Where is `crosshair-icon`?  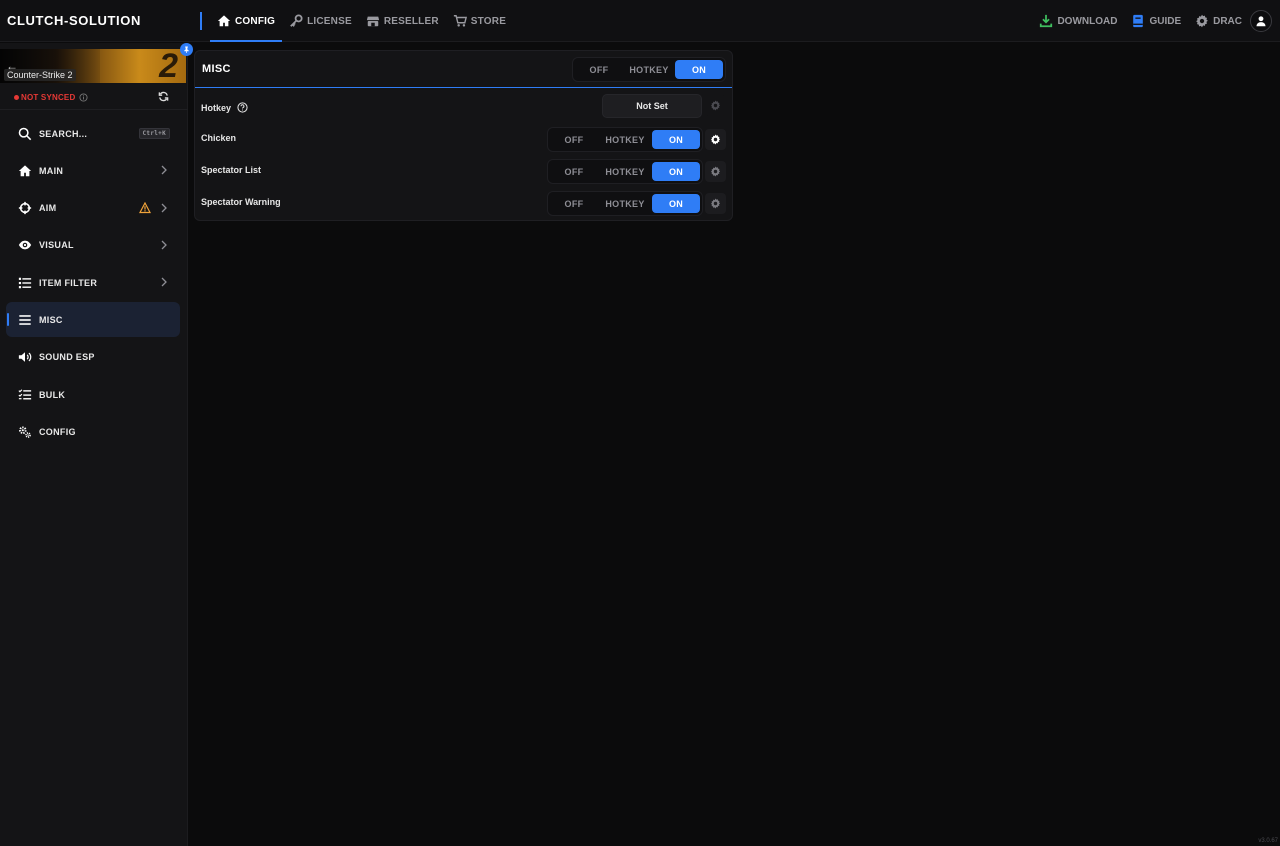 crosshair-icon is located at coordinates (25, 208).